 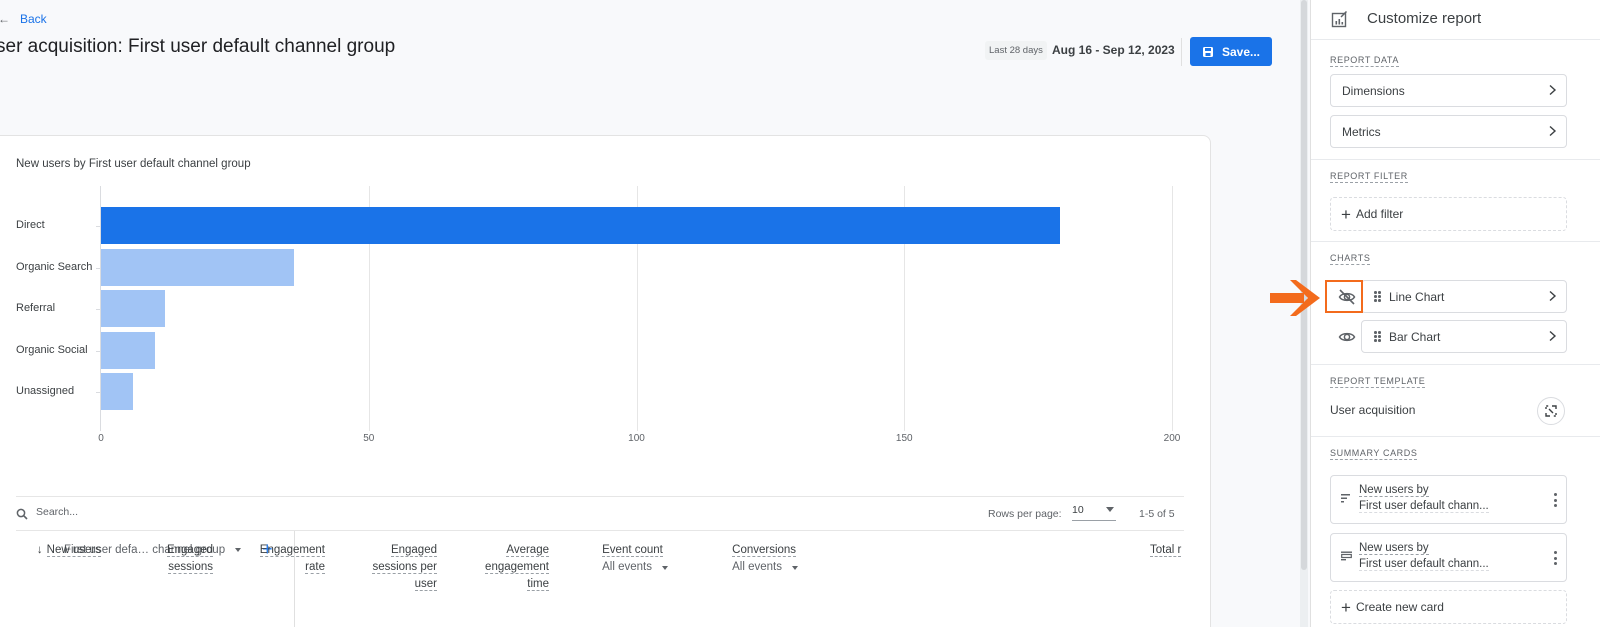 I want to click on column-header-label: Total r, so click(x=1166, y=550).